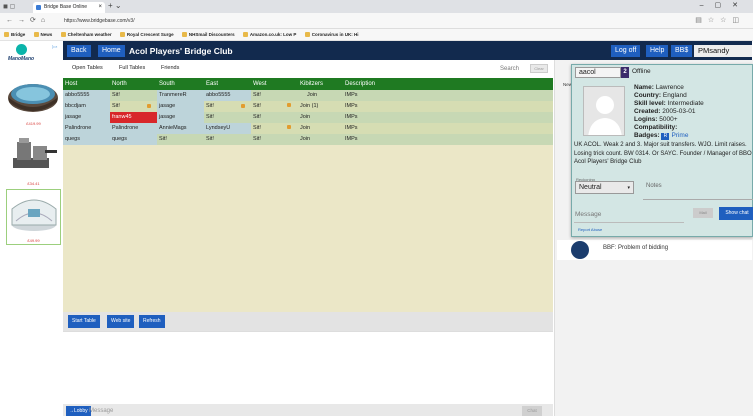 The image size is (753, 416). What do you see at coordinates (28, 20) in the screenshot?
I see `nav-arrows: ←→⟳⌂` at bounding box center [28, 20].